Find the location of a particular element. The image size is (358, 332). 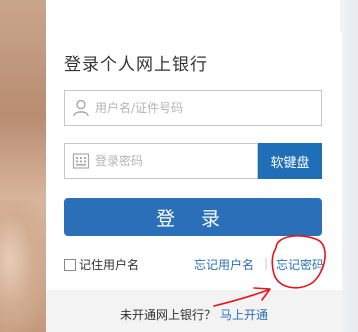

remember-username: 记住用户名 is located at coordinates (101, 264).